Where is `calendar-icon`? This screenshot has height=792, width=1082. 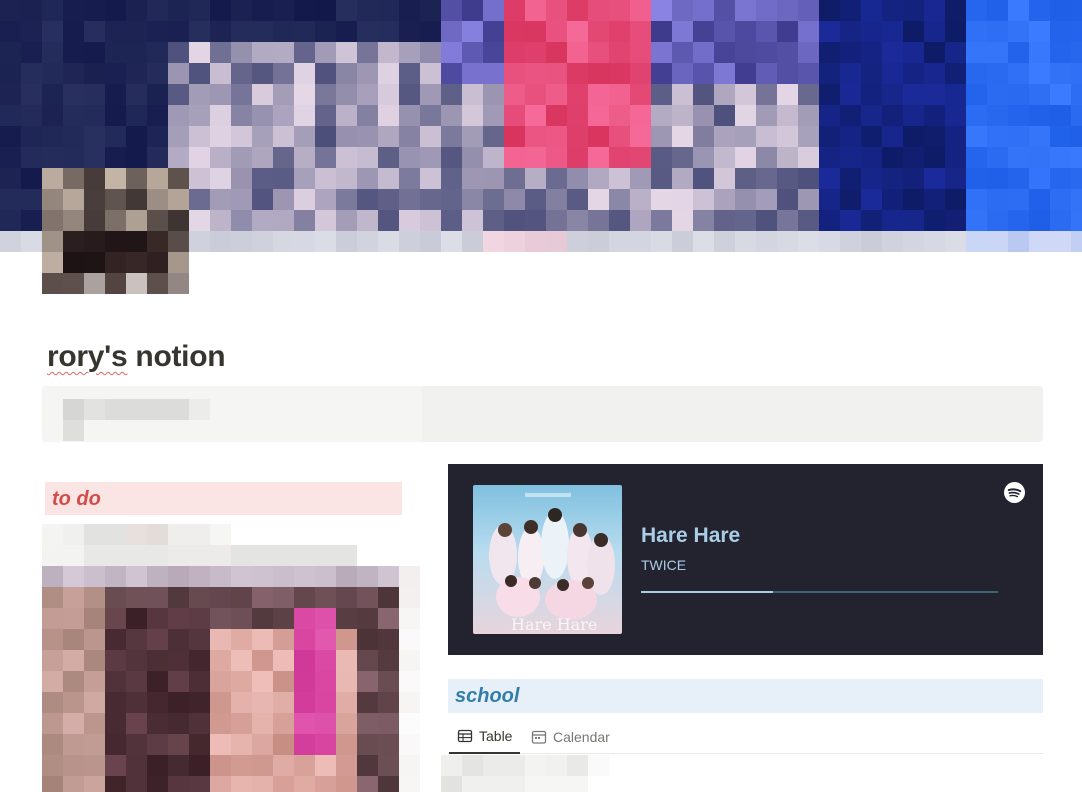
calendar-icon is located at coordinates (539, 737).